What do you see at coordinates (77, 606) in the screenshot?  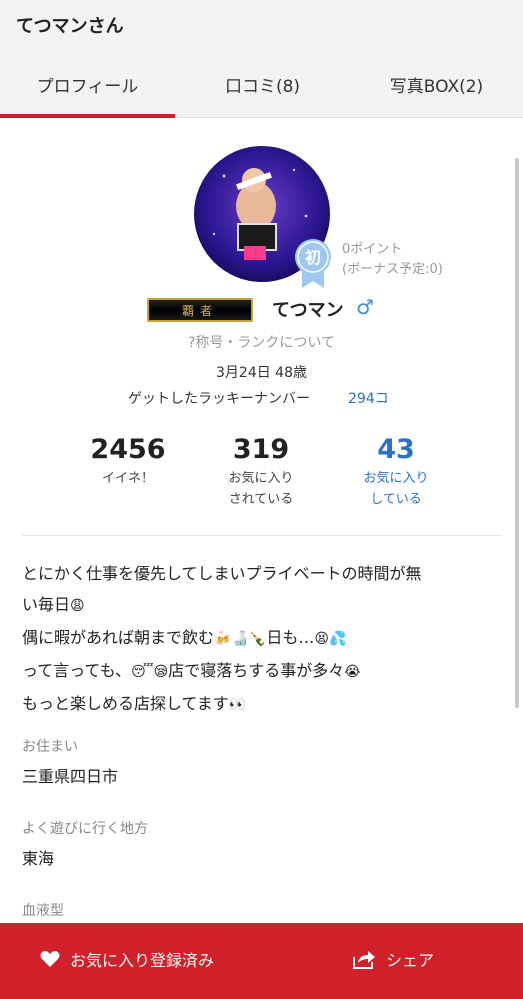 I see `weary-face-icon: 😩` at bounding box center [77, 606].